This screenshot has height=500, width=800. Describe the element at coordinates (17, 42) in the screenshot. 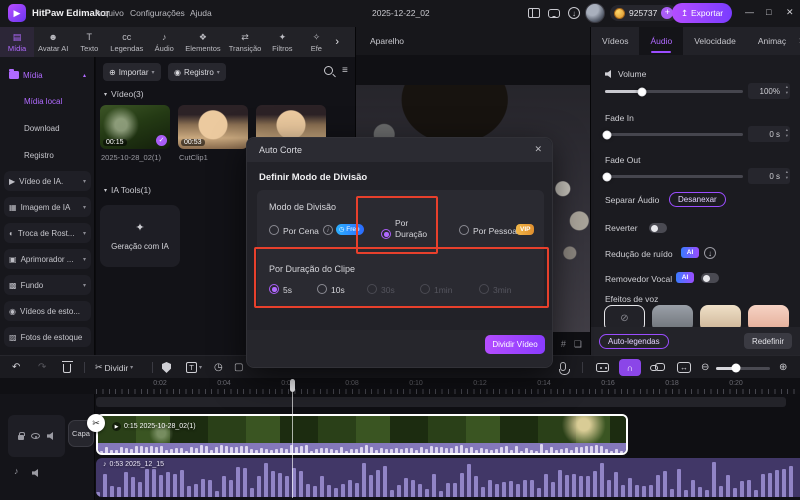

I see `ribbon-tab-midia: ▤ Mídia` at that location.